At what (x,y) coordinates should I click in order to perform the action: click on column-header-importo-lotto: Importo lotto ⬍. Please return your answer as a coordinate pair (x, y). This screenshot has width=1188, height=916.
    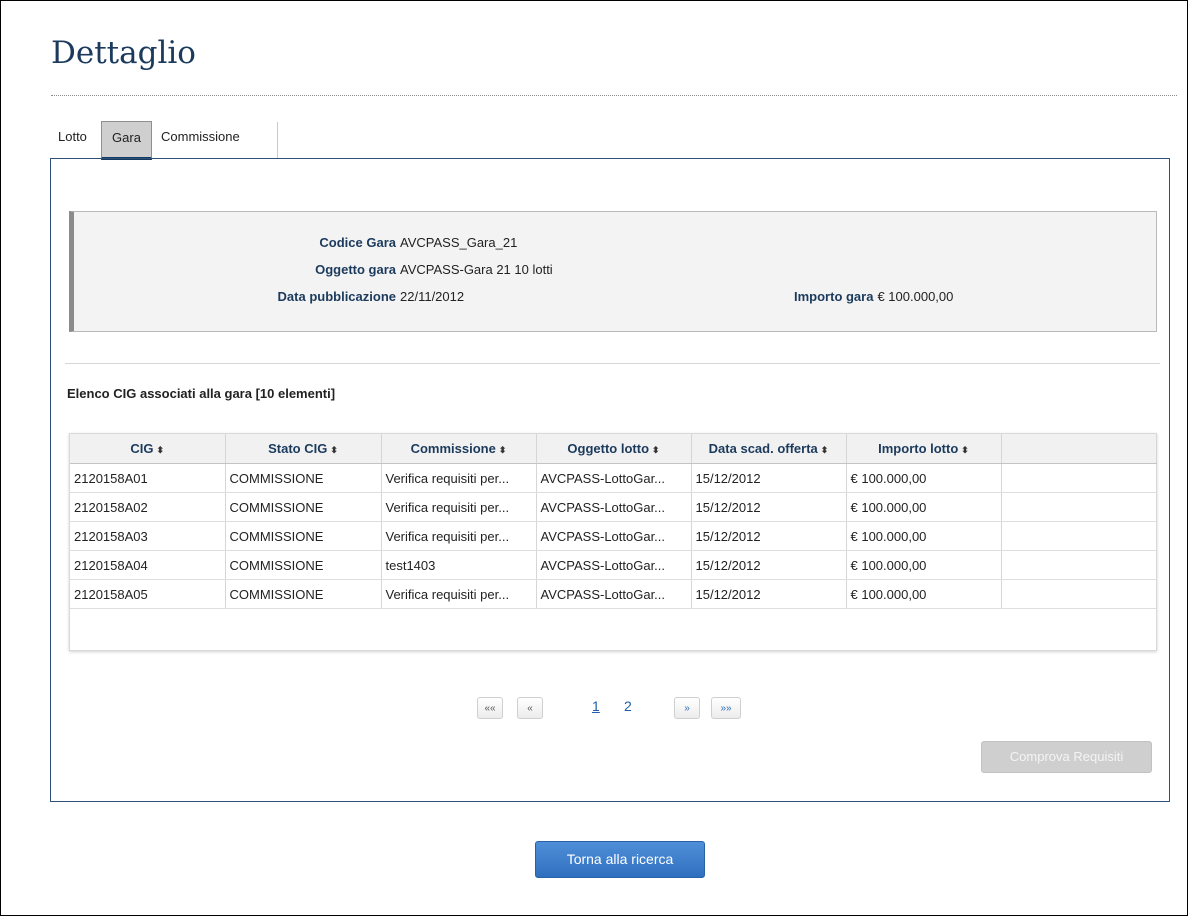
    Looking at the image, I should click on (924, 449).